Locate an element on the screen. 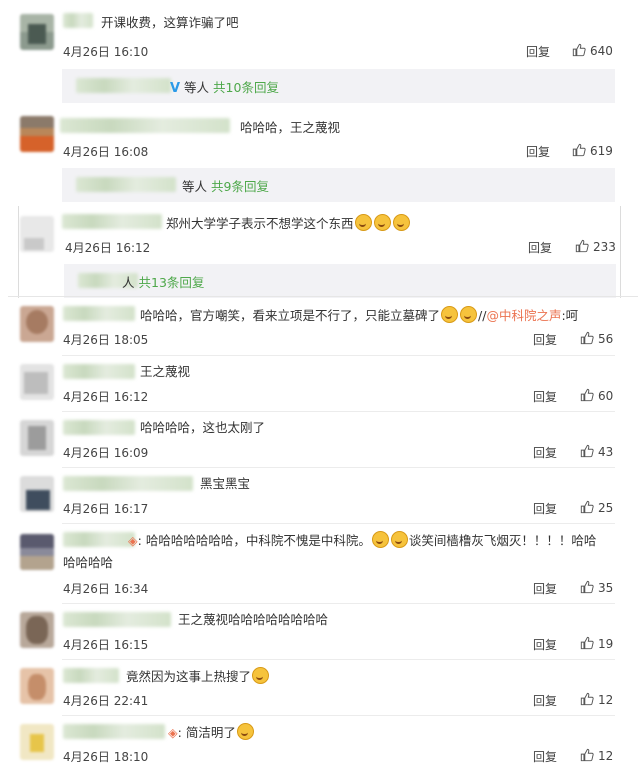 This screenshot has height=778, width=640. like-button: 56 is located at coordinates (596, 338).